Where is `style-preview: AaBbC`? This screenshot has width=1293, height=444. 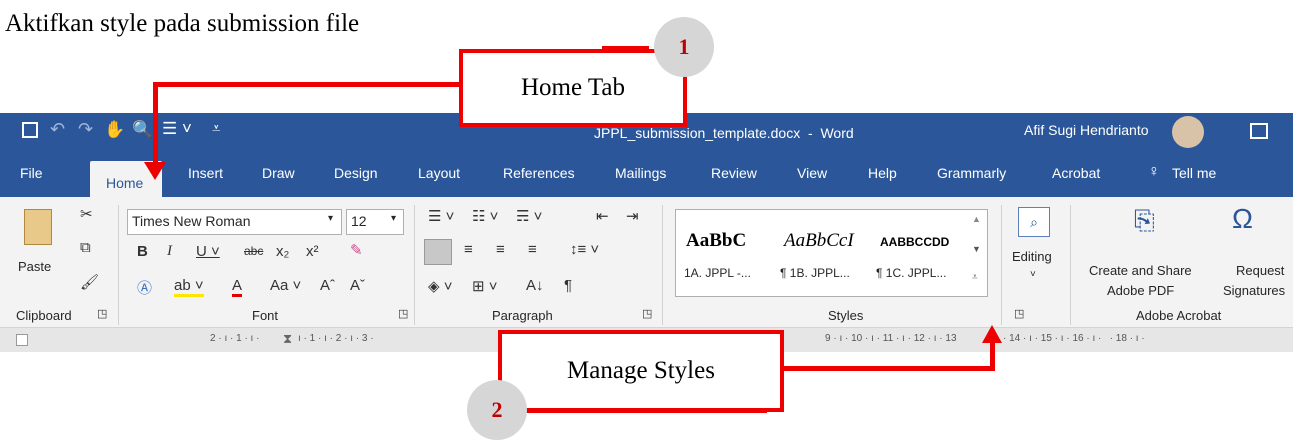 style-preview: AaBbC is located at coordinates (716, 241).